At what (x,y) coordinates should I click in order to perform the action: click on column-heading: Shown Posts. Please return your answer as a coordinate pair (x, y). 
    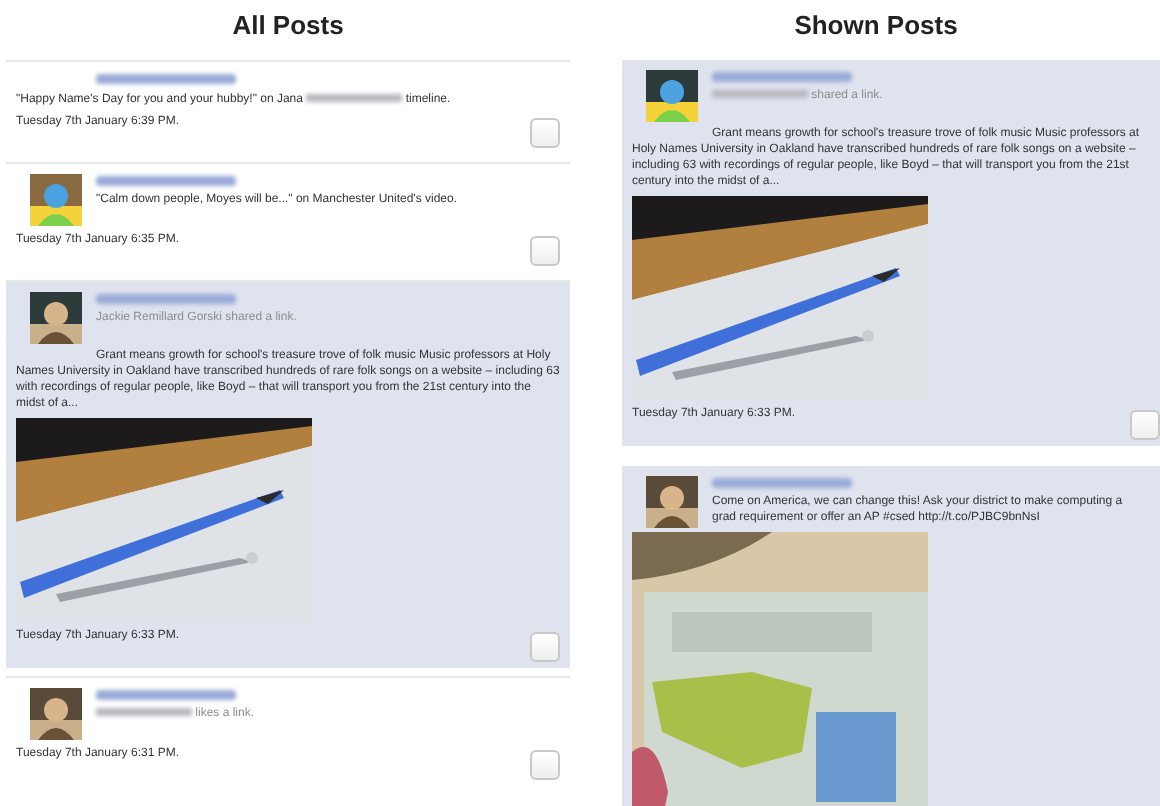
    Looking at the image, I should click on (876, 26).